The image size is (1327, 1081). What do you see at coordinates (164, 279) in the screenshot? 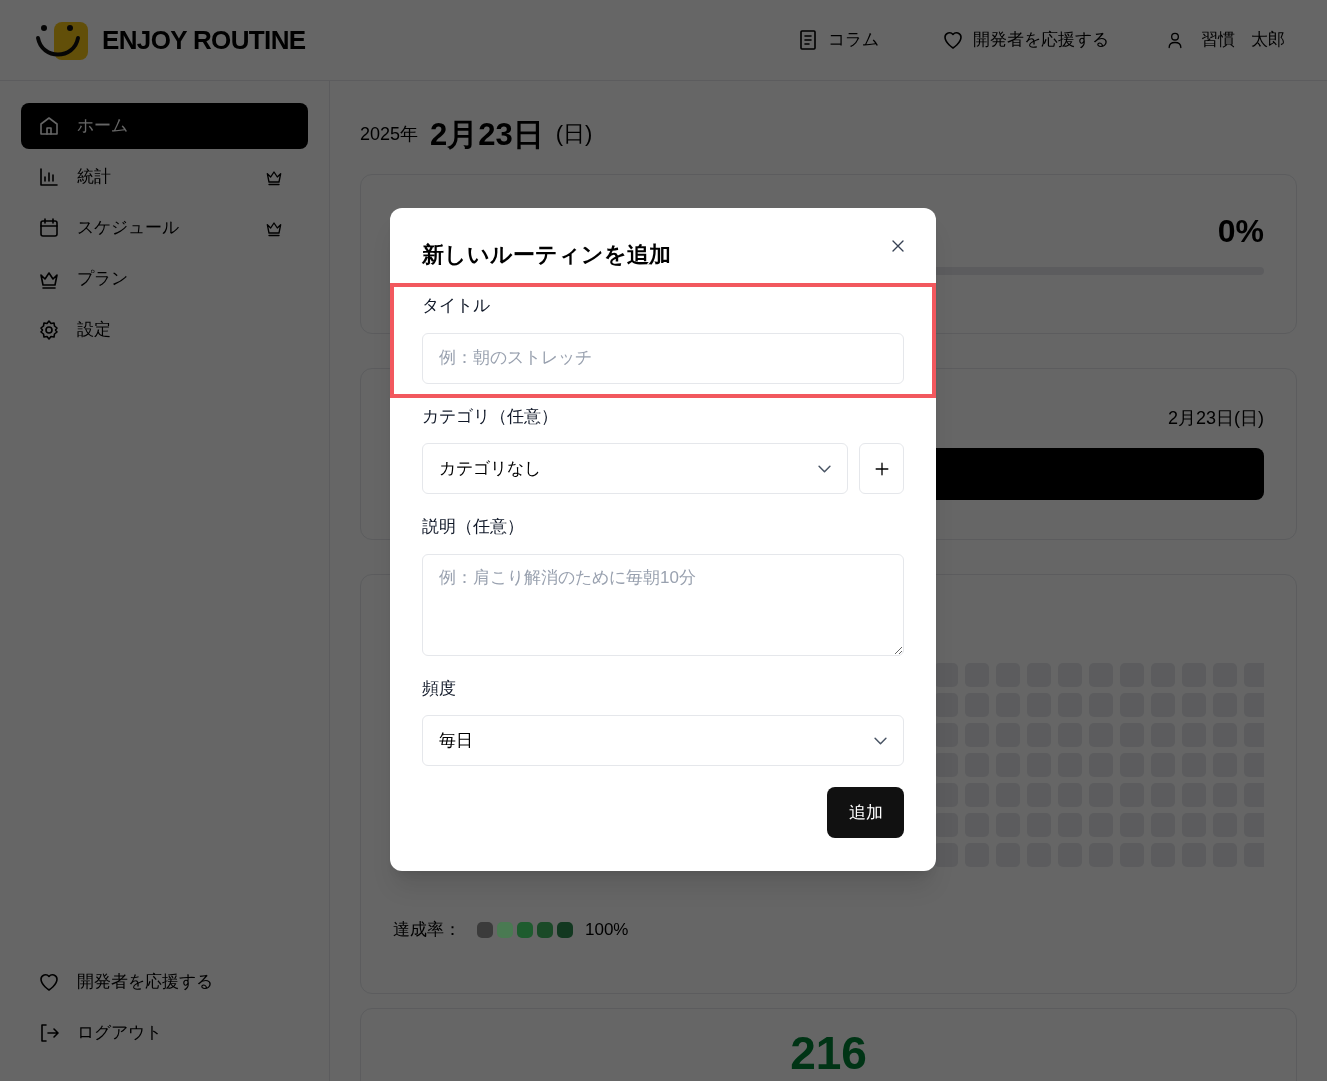
I see `sidebar-item: プラン` at bounding box center [164, 279].